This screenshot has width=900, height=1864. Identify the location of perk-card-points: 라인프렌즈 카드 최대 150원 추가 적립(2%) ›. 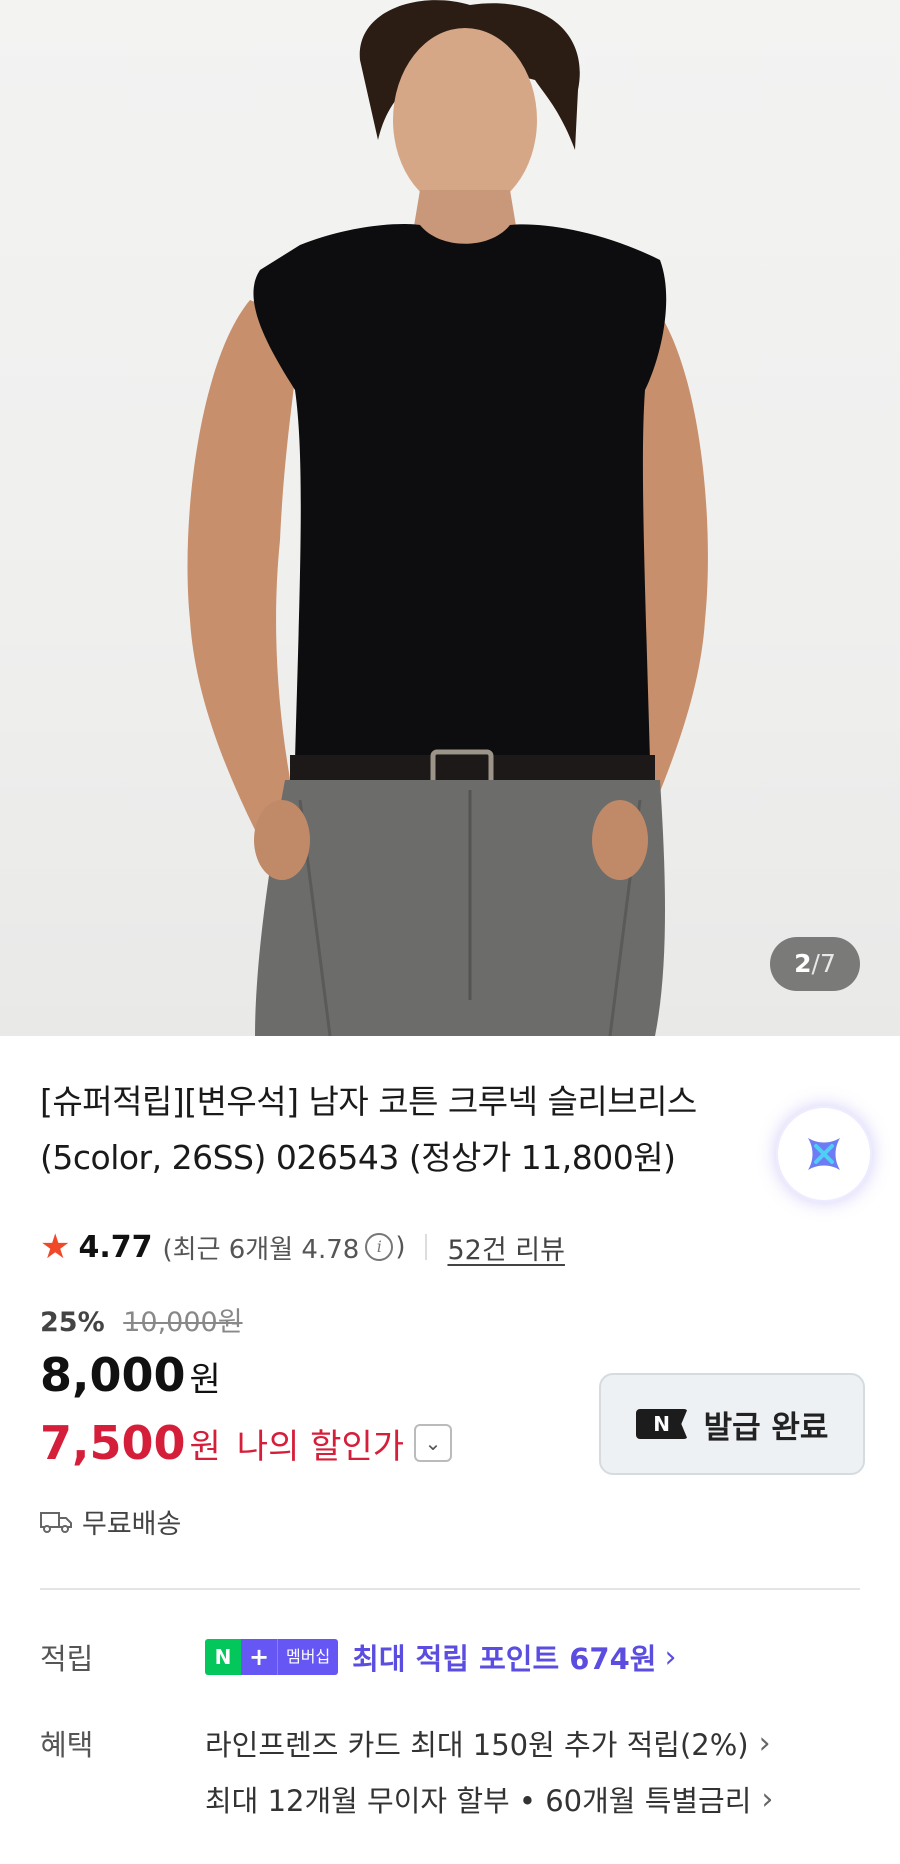
(488, 1743).